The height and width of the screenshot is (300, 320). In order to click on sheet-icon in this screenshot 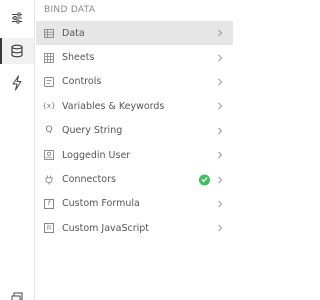, I will do `click(49, 57)`.